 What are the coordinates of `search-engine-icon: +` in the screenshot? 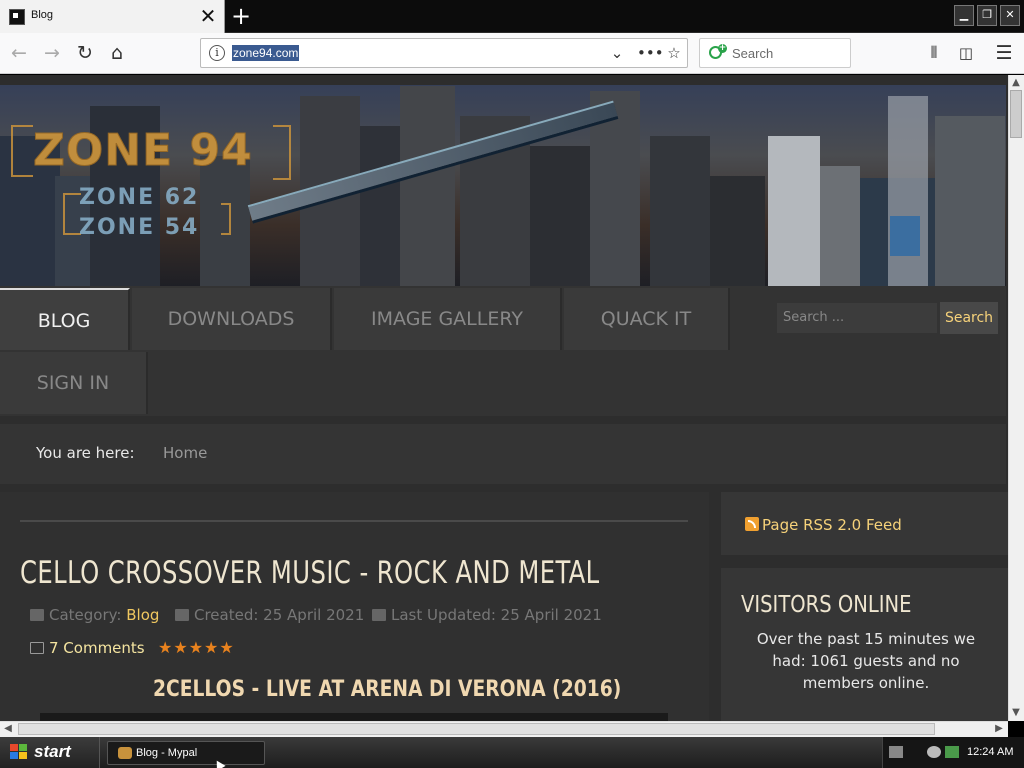 It's located at (718, 53).